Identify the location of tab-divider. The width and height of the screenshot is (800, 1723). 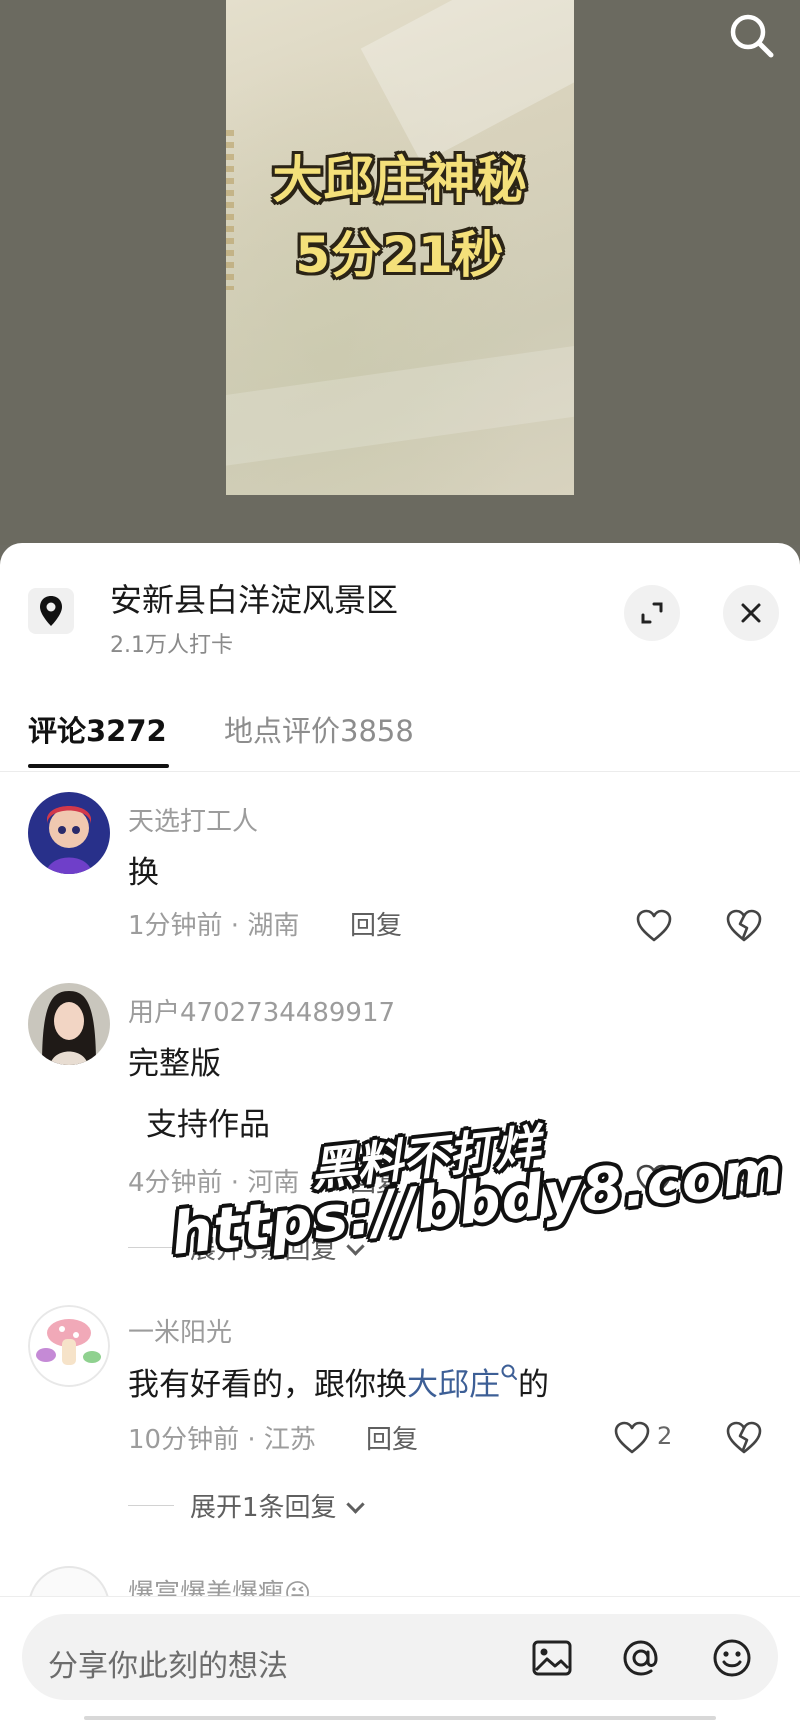
(400, 771).